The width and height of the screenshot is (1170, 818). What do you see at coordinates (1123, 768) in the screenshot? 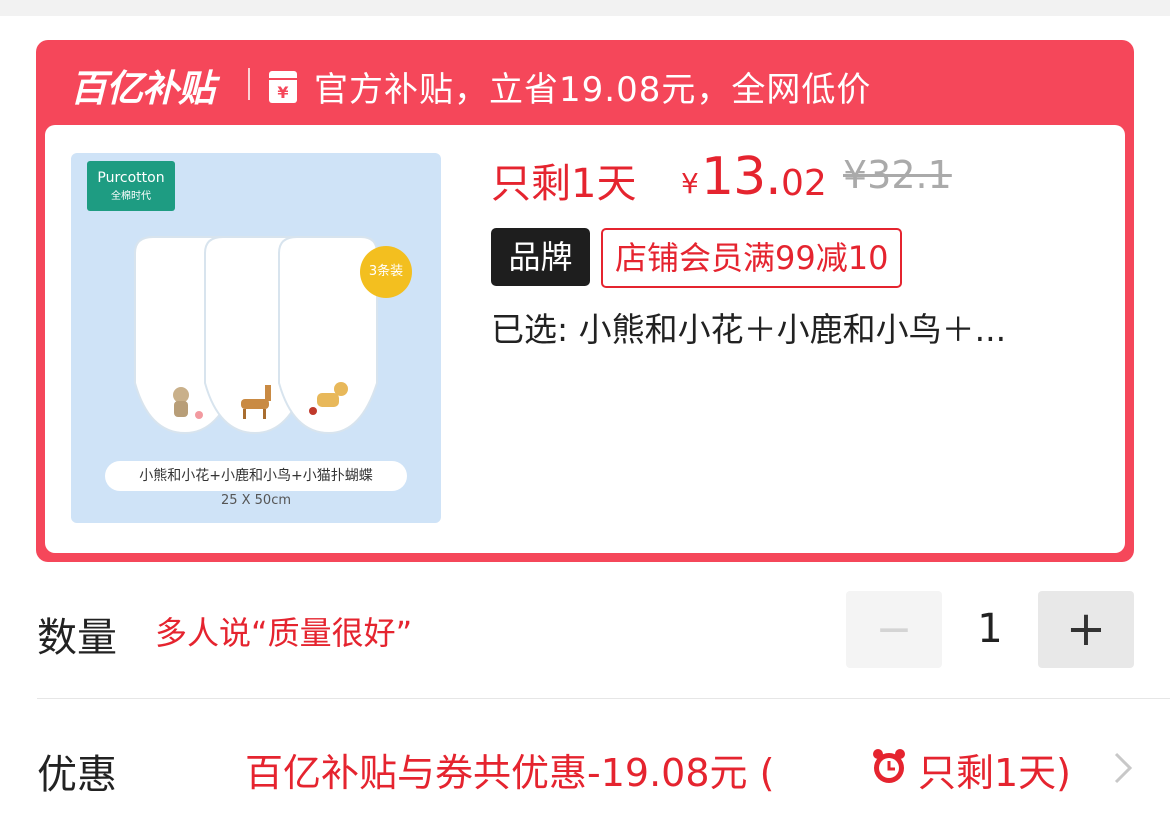
I see `chevron-right-icon` at bounding box center [1123, 768].